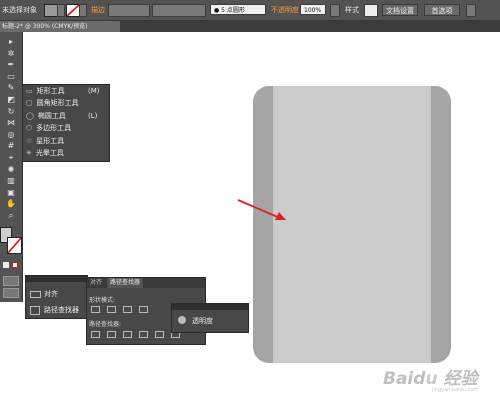 Image resolution: width=500 pixels, height=409 pixels. I want to click on transparency-icon, so click(182, 320).